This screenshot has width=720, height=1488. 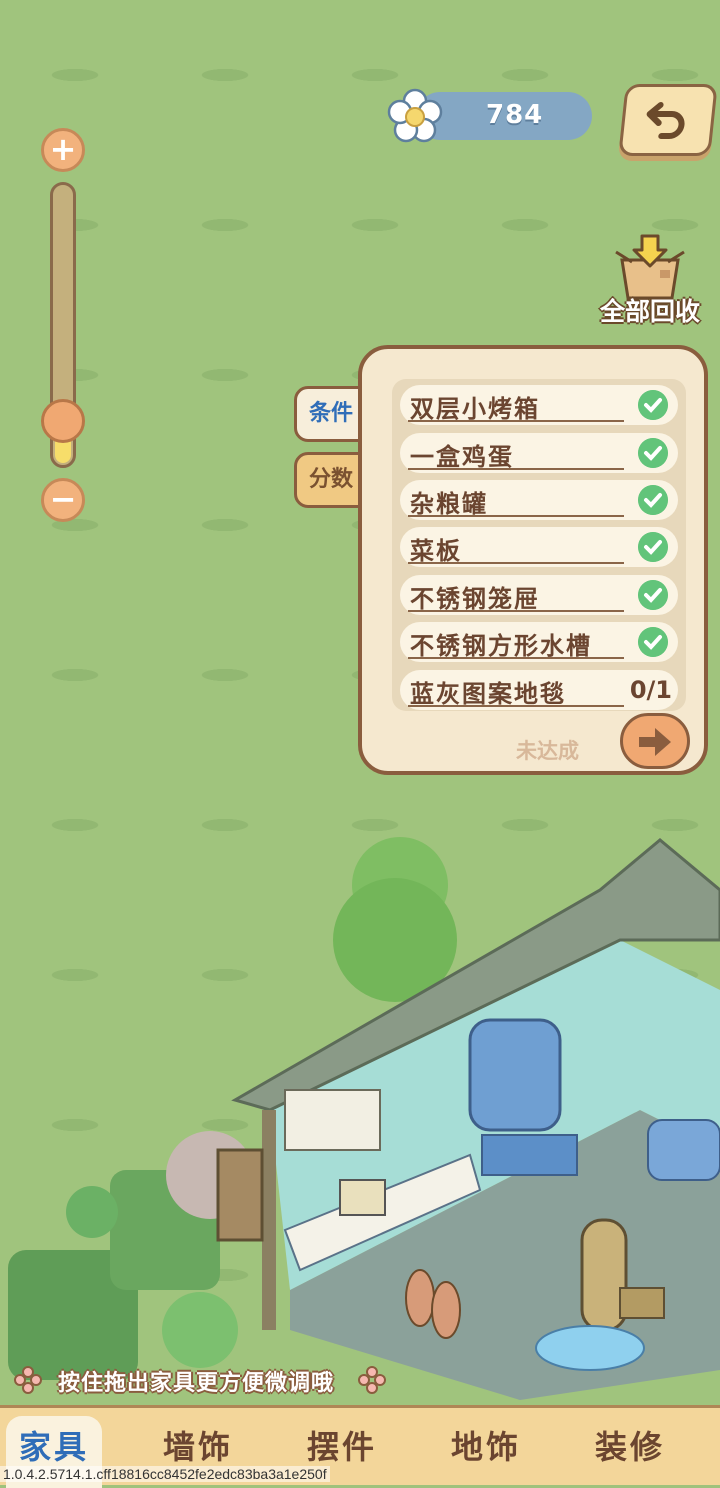 What do you see at coordinates (683, 1150) in the screenshot?
I see `sofa` at bounding box center [683, 1150].